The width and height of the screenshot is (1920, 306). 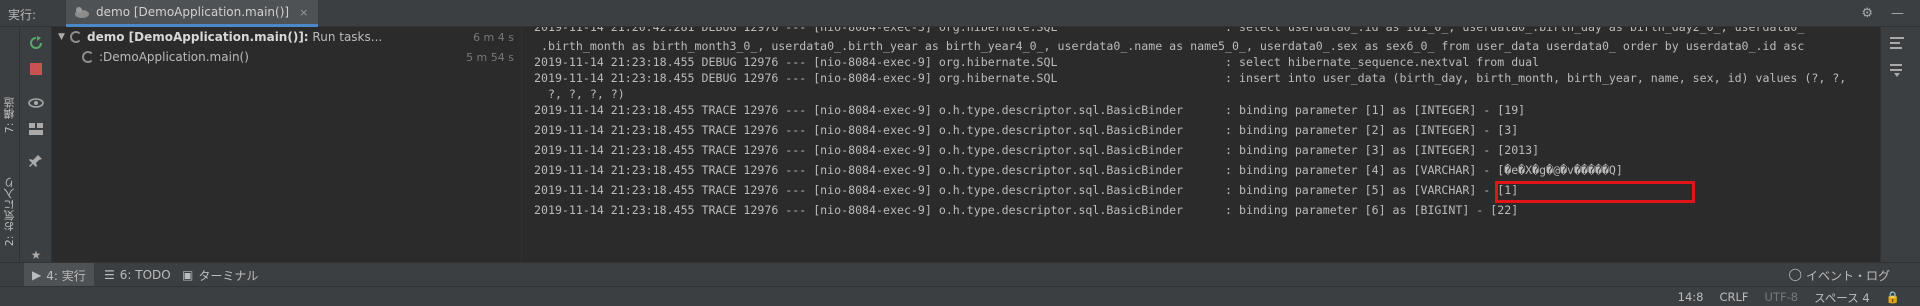 What do you see at coordinates (228, 275) in the screenshot?
I see `tab-label: ターミナル` at bounding box center [228, 275].